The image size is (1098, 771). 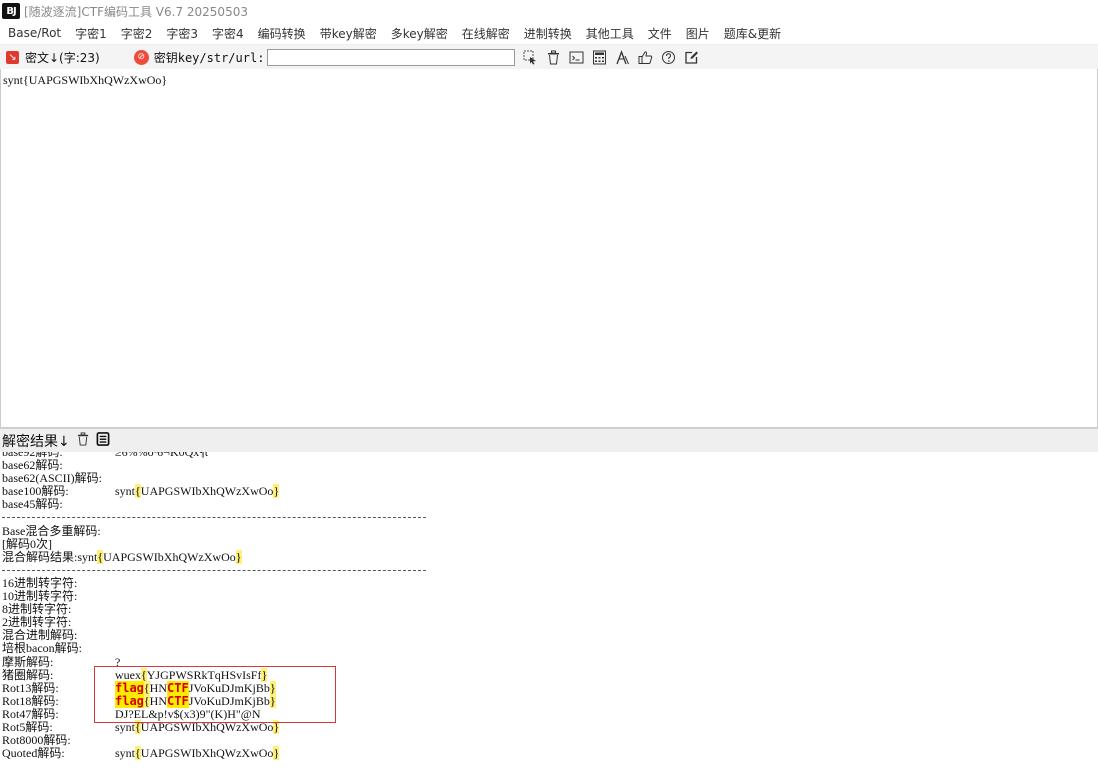 What do you see at coordinates (30, 713) in the screenshot?
I see `result-line-label: Rot47解码:` at bounding box center [30, 713].